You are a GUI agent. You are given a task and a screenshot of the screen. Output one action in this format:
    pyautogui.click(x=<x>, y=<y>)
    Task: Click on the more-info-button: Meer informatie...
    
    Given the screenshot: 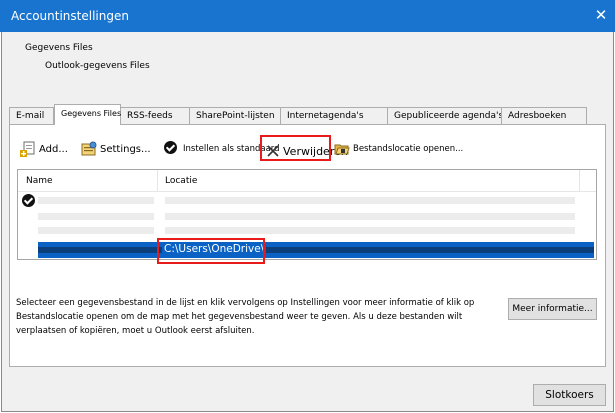 What is the action you would take?
    pyautogui.click(x=552, y=309)
    